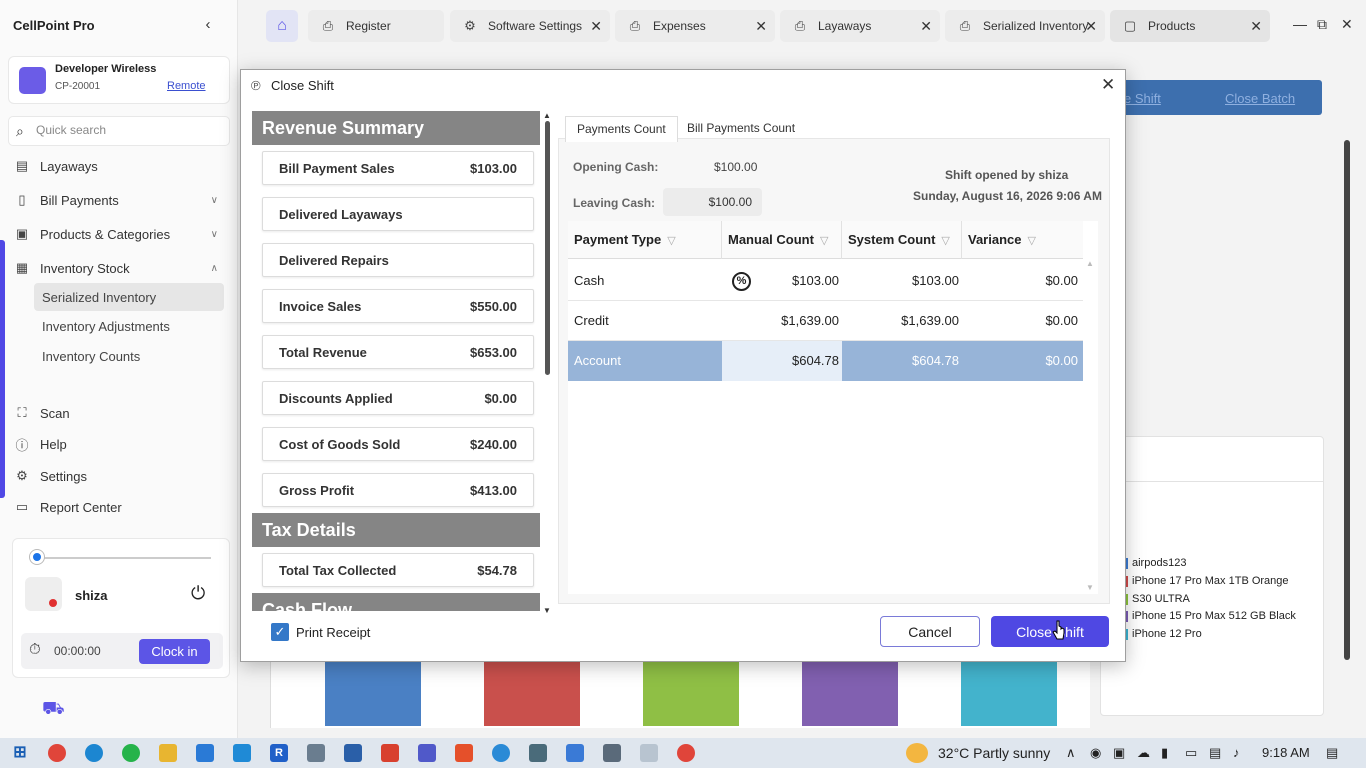 The image size is (1366, 768). I want to click on remote-link: Remote, so click(186, 86).